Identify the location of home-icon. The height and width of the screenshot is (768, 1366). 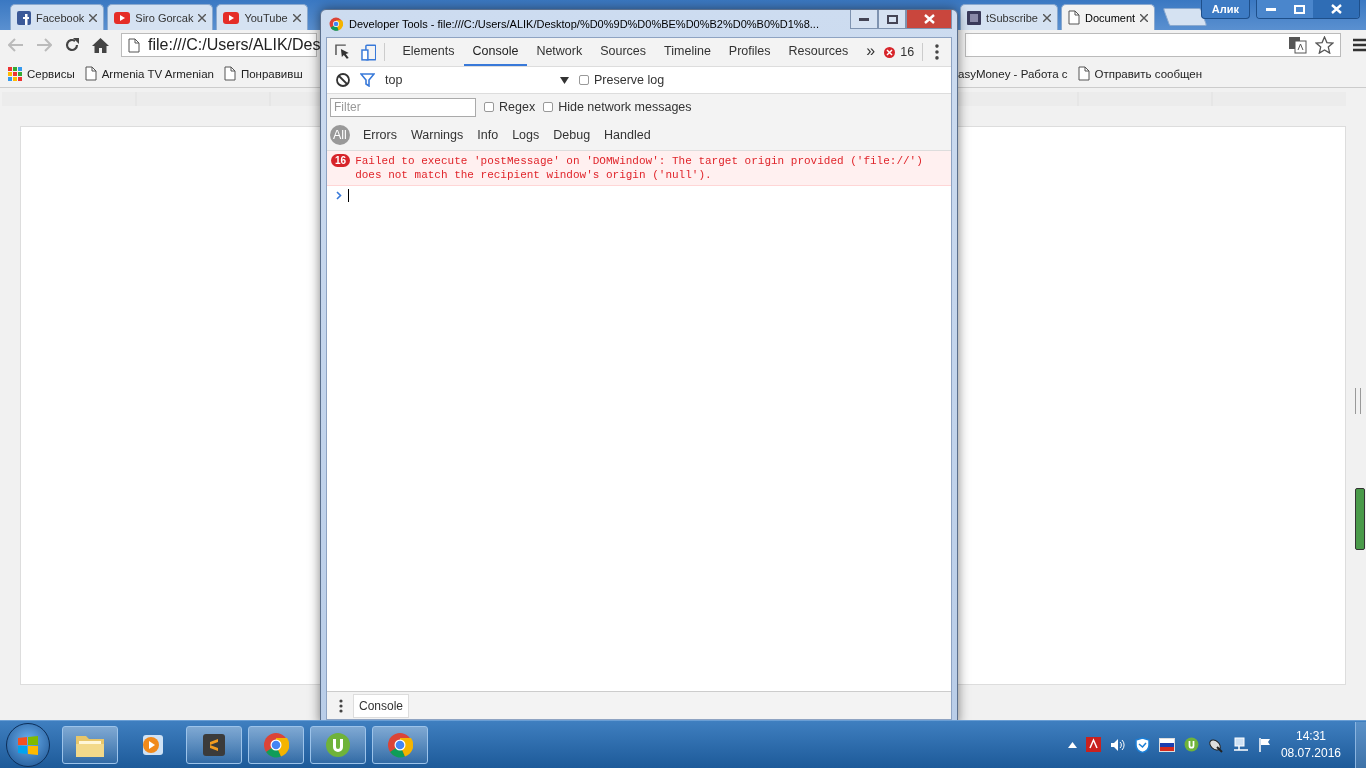
(100, 45).